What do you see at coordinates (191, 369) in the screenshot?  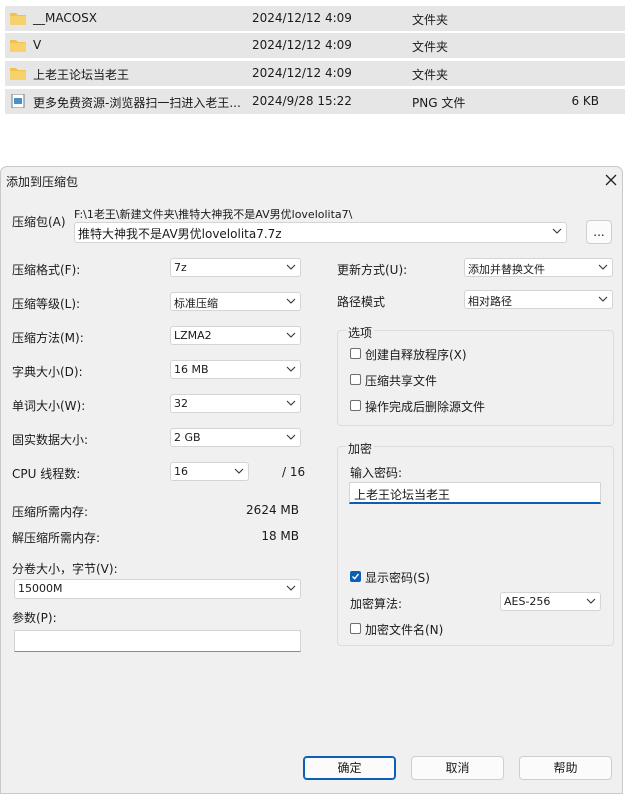 I see `dict-value: 16 MB` at bounding box center [191, 369].